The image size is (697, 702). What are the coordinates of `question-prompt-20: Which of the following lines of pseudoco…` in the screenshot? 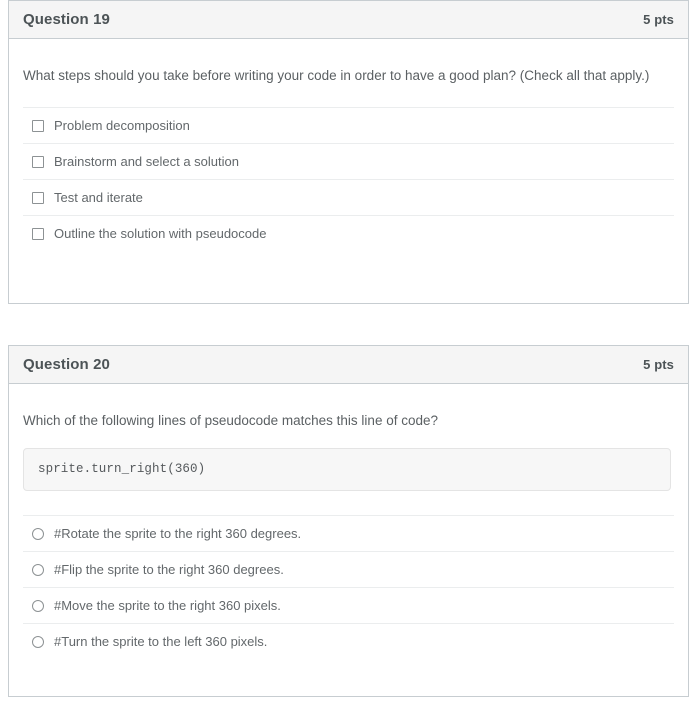 It's located at (230, 420).